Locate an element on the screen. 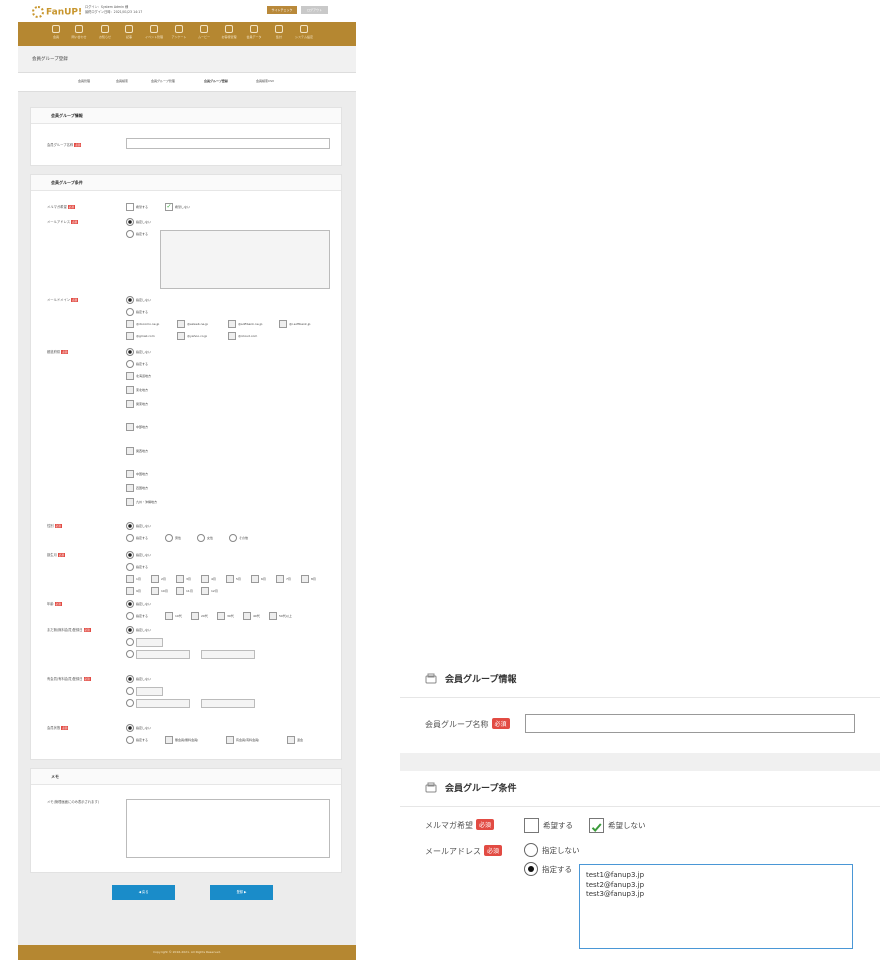  region-checkbox: 四国地方 is located at coordinates (137, 488).